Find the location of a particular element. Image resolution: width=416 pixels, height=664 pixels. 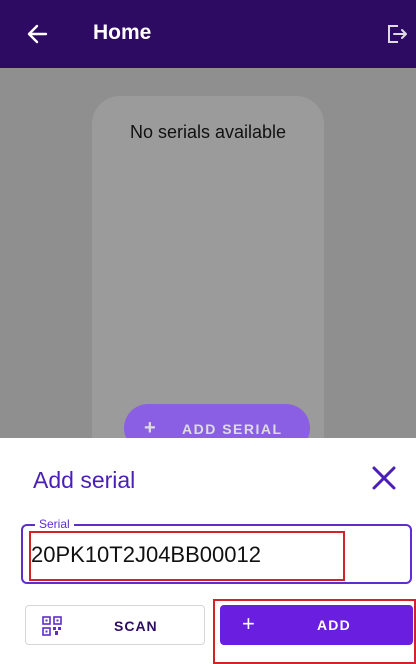

close-icon is located at coordinates (384, 478).